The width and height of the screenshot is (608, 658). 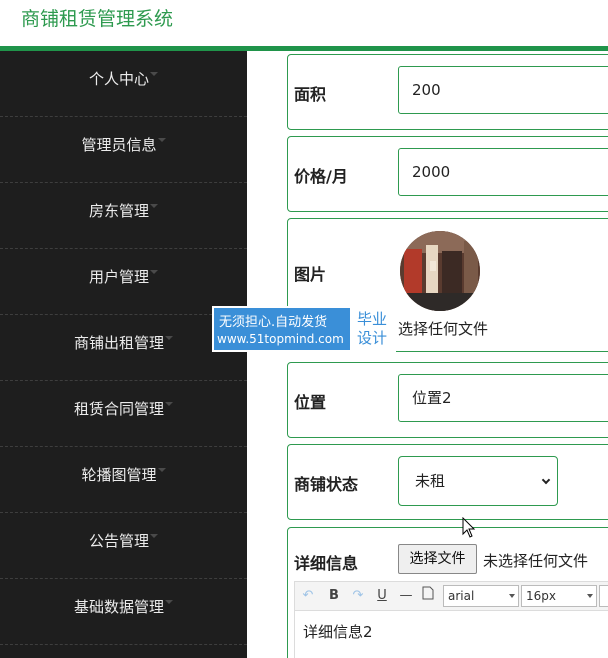 I want to click on sidebar-item-basic-data: 基础数据管理, so click(x=123, y=612).